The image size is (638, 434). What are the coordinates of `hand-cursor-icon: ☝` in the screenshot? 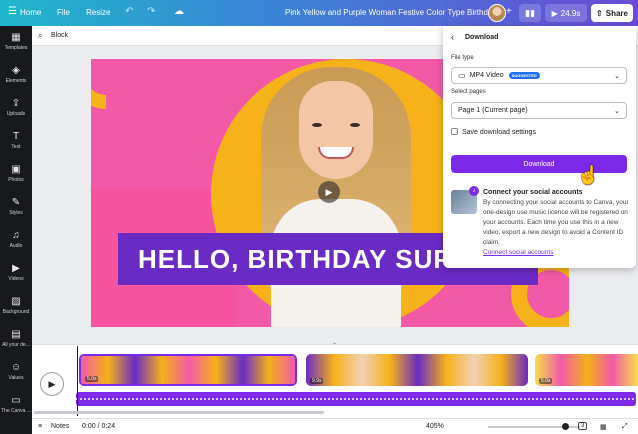 It's located at (588, 175).